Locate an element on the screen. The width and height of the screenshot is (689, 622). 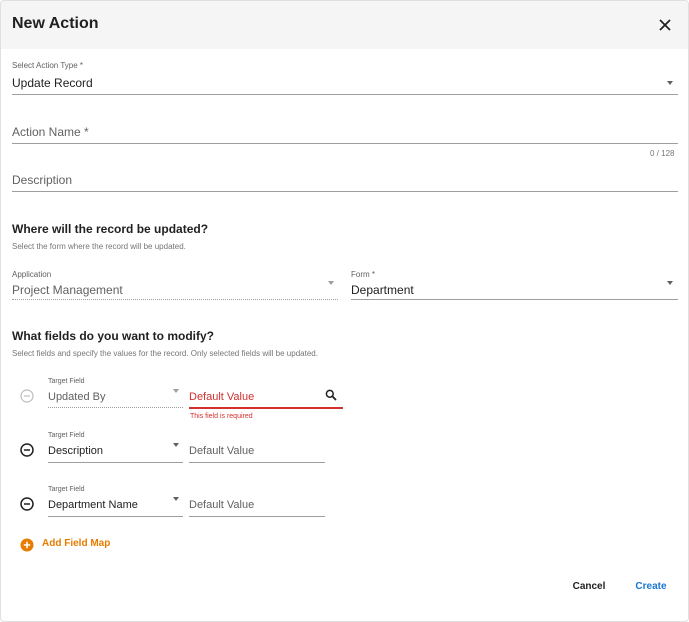
search-icon is located at coordinates (331, 395).